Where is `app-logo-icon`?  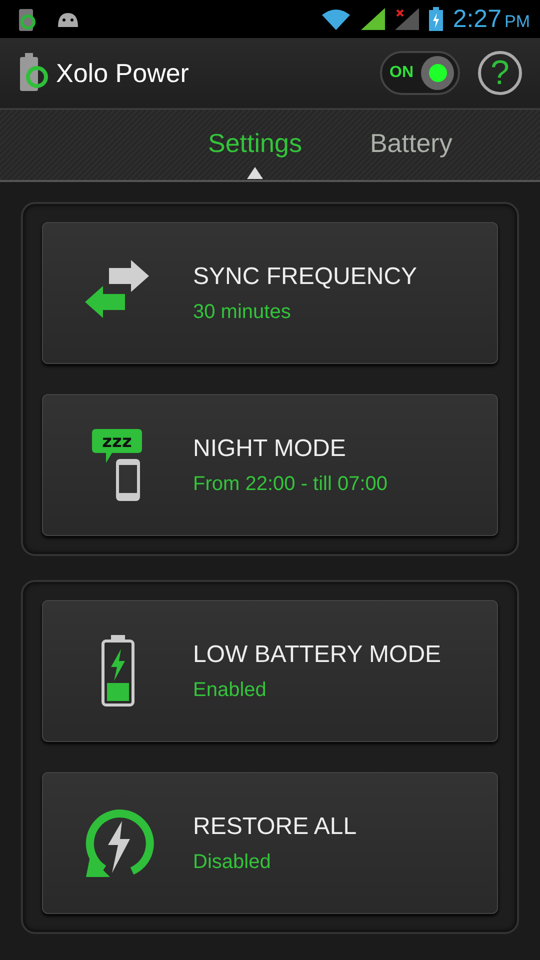
app-logo-icon is located at coordinates (34, 73).